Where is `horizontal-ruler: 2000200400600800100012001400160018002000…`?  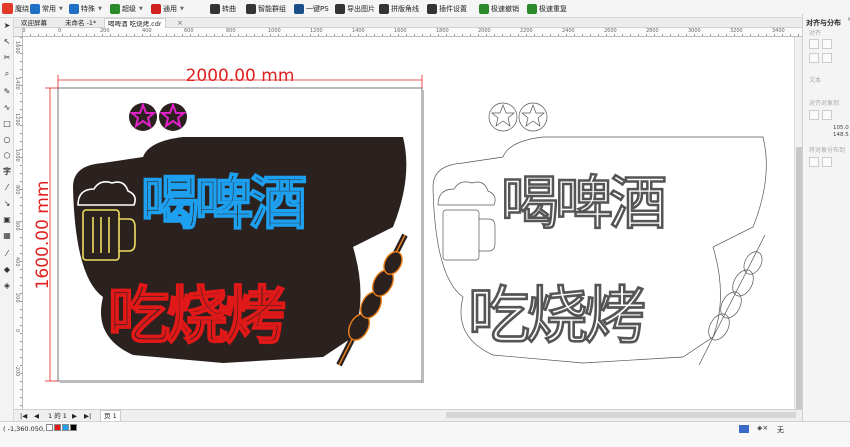 horizontal-ruler: 2000200400600800100012001400160018002000… is located at coordinates (408, 32).